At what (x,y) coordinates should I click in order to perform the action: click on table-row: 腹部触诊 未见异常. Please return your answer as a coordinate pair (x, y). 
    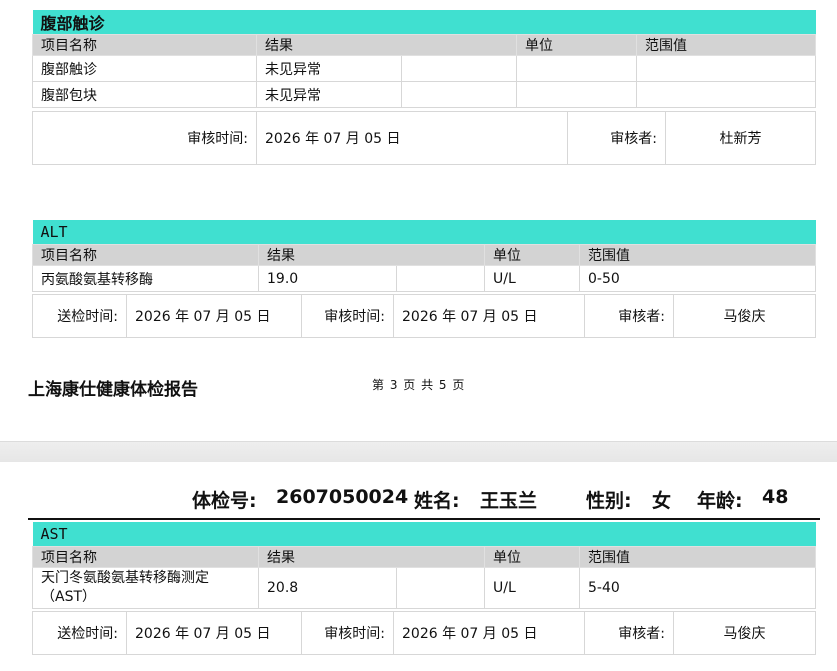
    Looking at the image, I should click on (424, 68).